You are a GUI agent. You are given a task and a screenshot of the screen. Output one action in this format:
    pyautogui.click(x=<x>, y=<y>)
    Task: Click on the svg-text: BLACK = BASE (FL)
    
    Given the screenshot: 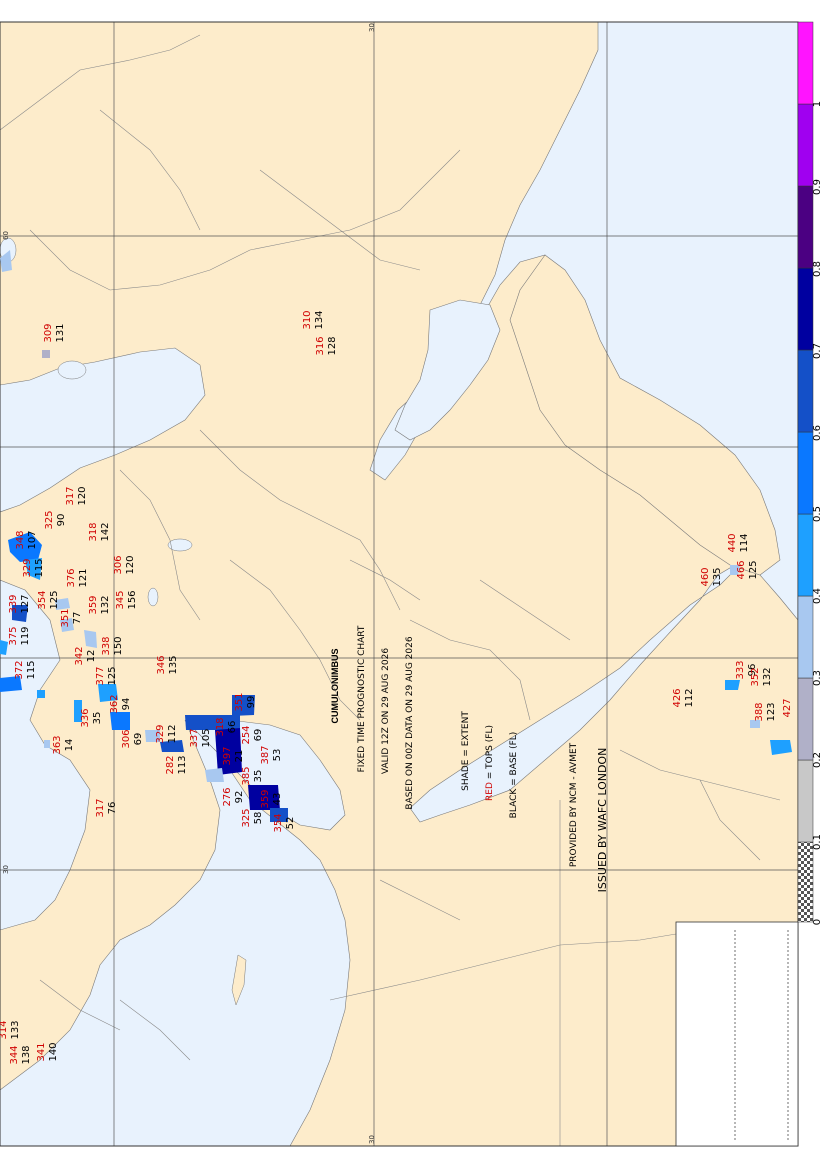 What is the action you would take?
    pyautogui.click(x=514, y=775)
    